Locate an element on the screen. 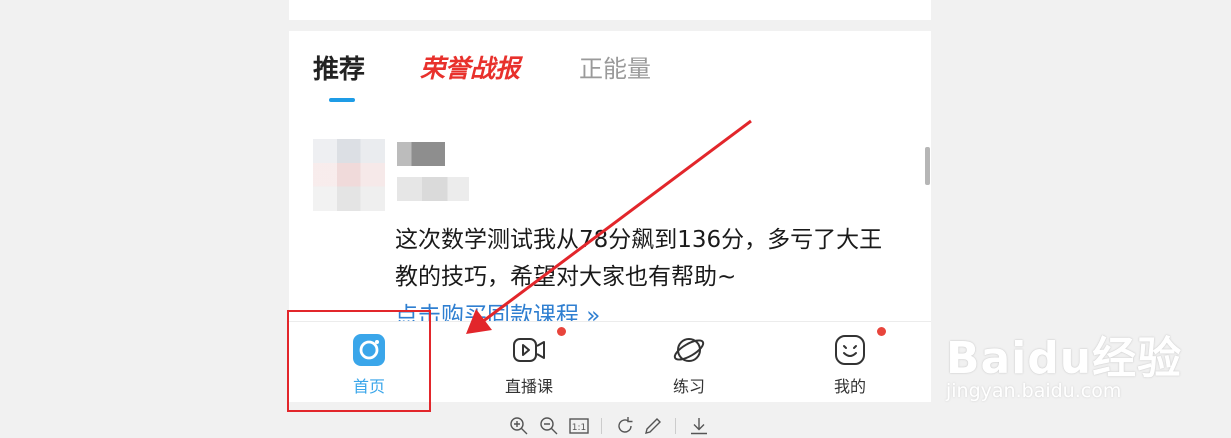 The width and height of the screenshot is (1231, 438). nav-live-label: 直播课 is located at coordinates (528, 386).